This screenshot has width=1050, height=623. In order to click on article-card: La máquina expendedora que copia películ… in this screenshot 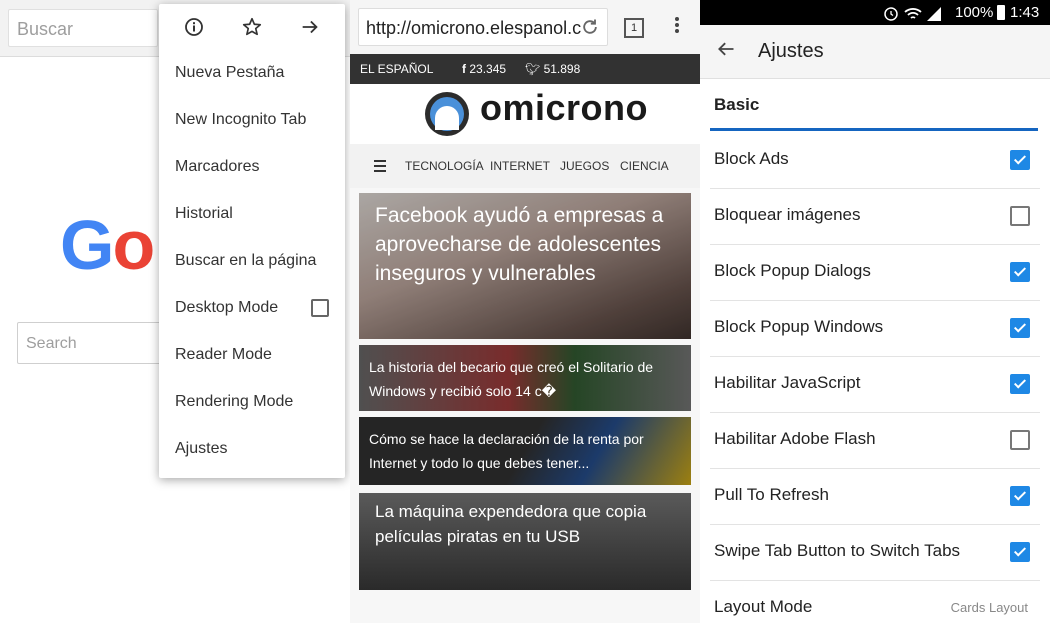, I will do `click(525, 541)`.